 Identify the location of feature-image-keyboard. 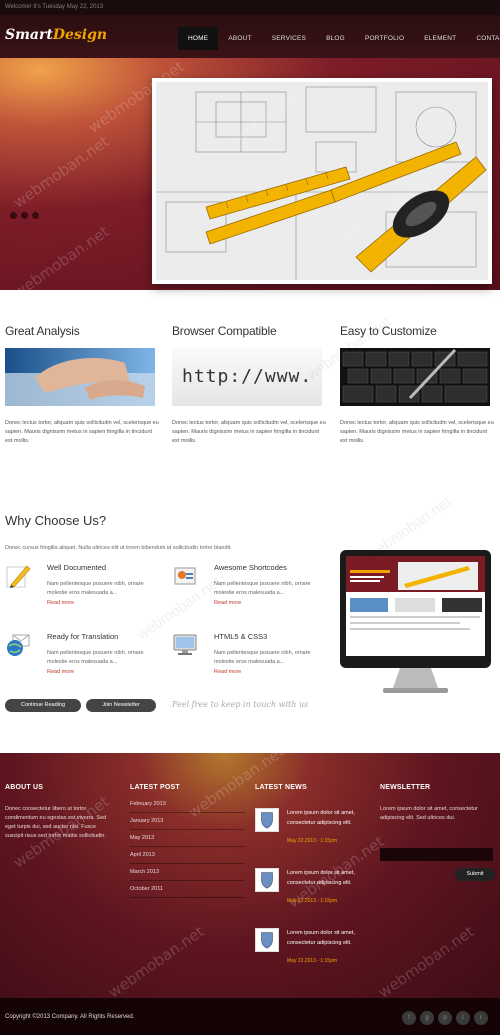
(415, 377).